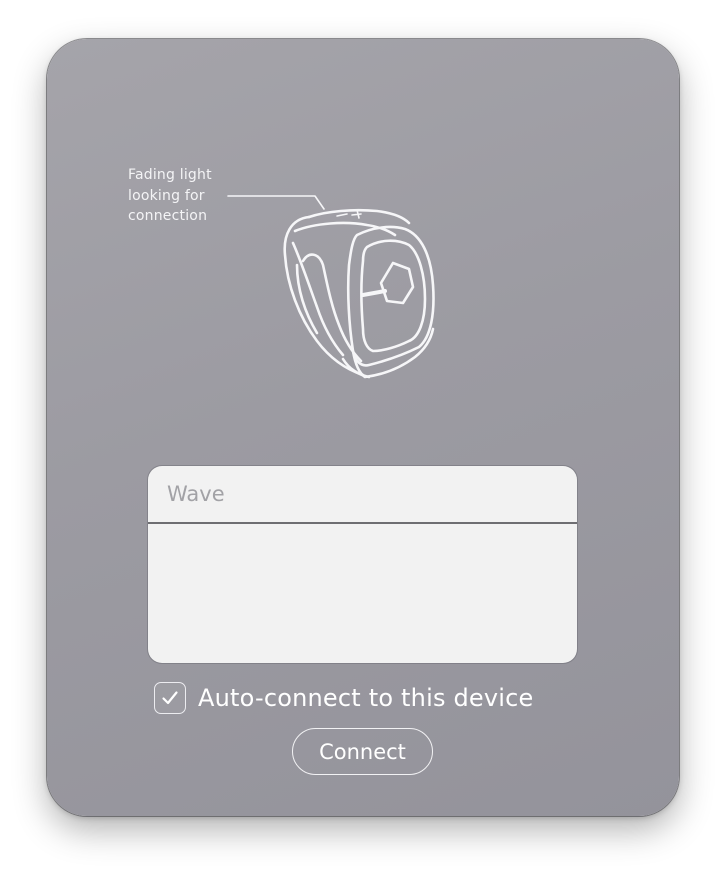 The width and height of the screenshot is (726, 872). What do you see at coordinates (196, 494) in the screenshot?
I see `device-name: Wave` at bounding box center [196, 494].